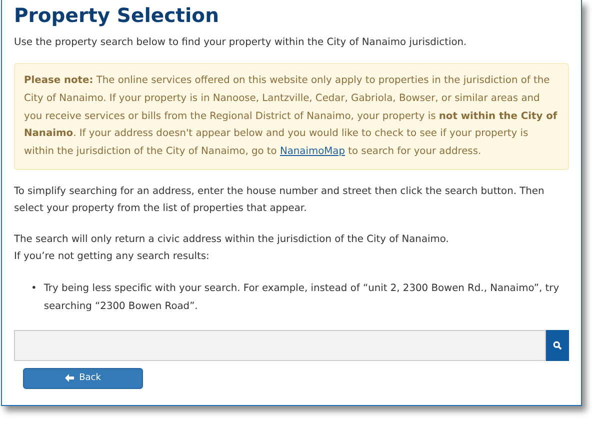 The width and height of the screenshot is (594, 424). I want to click on search-button, so click(557, 345).